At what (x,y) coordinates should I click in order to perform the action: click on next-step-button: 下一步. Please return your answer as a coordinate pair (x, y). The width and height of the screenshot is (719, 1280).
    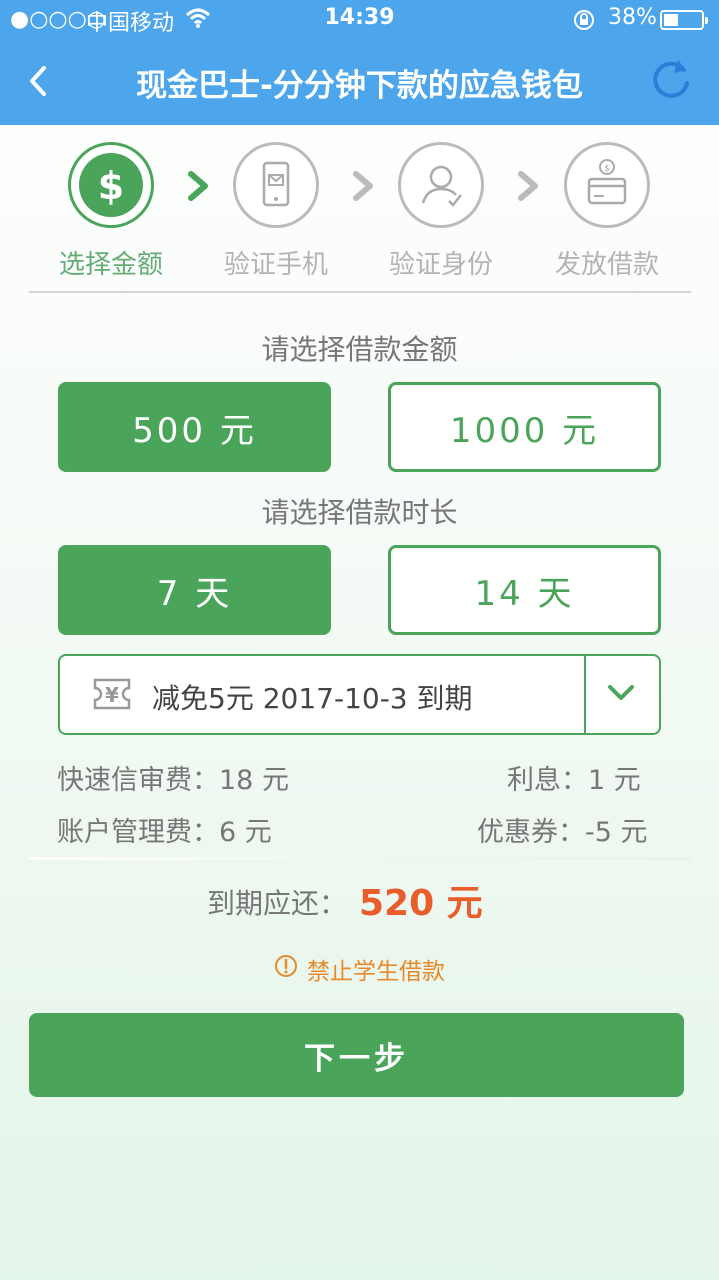
    Looking at the image, I should click on (356, 1055).